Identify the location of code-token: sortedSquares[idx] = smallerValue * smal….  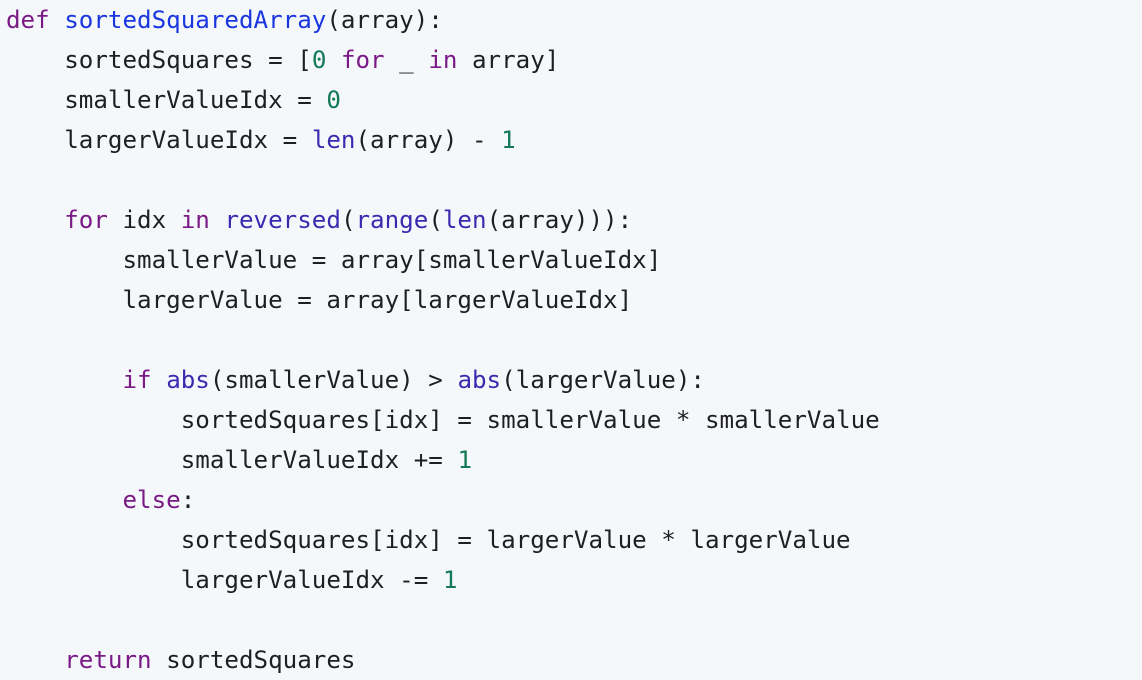
(443, 420).